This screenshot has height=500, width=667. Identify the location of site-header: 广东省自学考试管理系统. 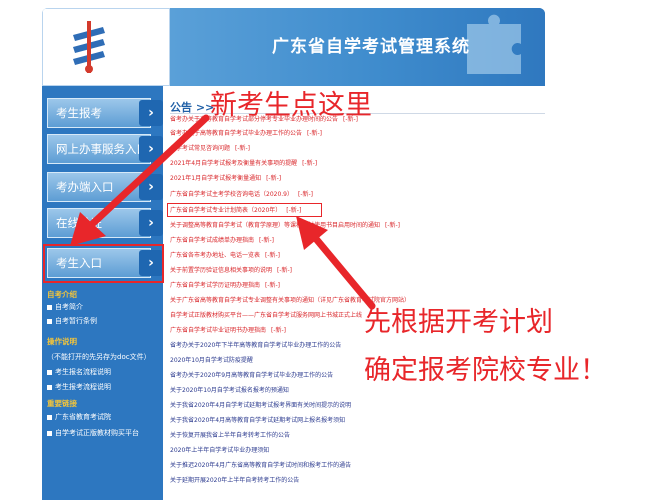
(293, 47).